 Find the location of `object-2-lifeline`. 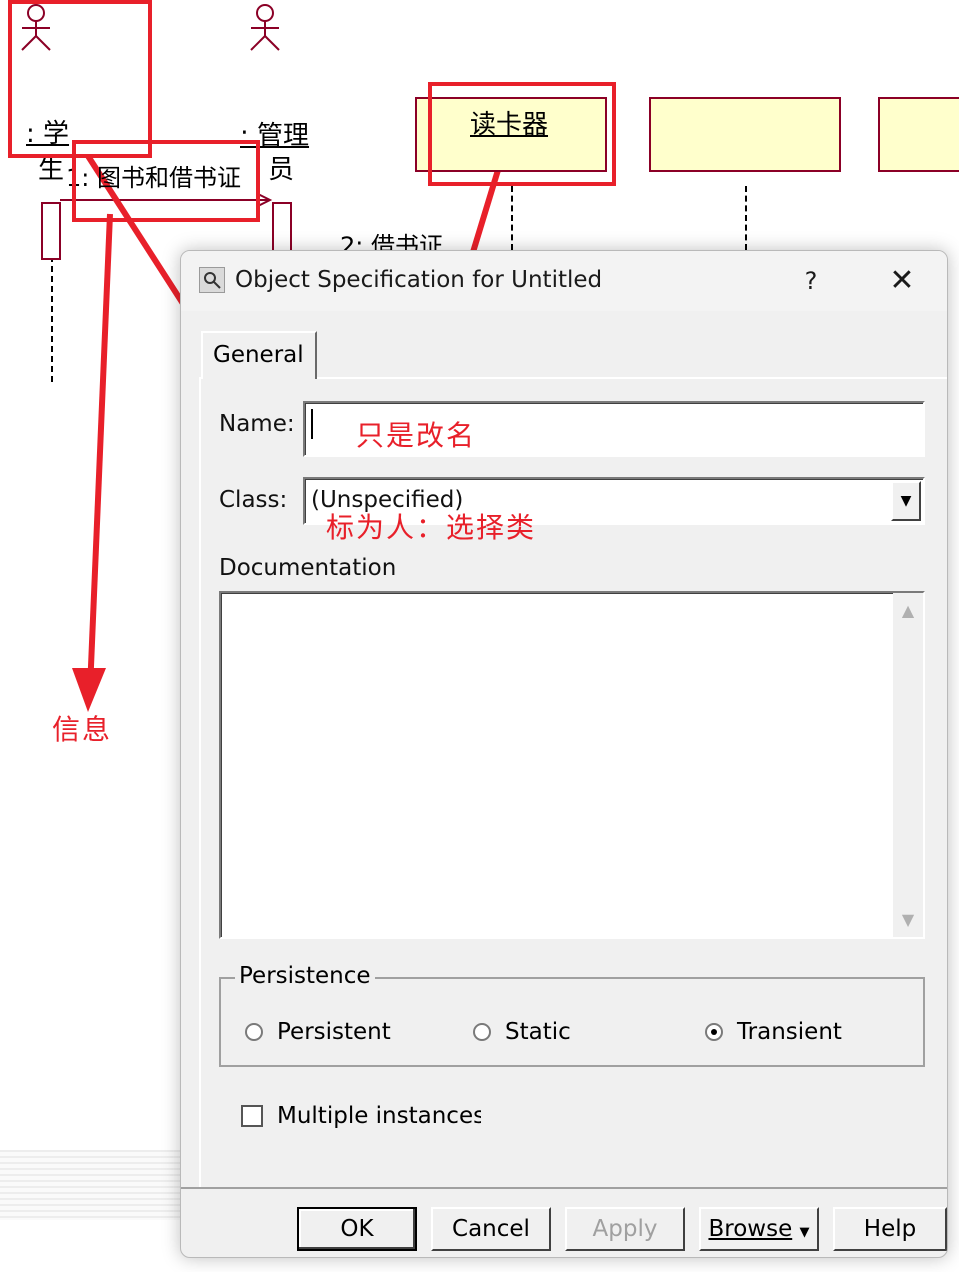

object-2-lifeline is located at coordinates (746, 218).